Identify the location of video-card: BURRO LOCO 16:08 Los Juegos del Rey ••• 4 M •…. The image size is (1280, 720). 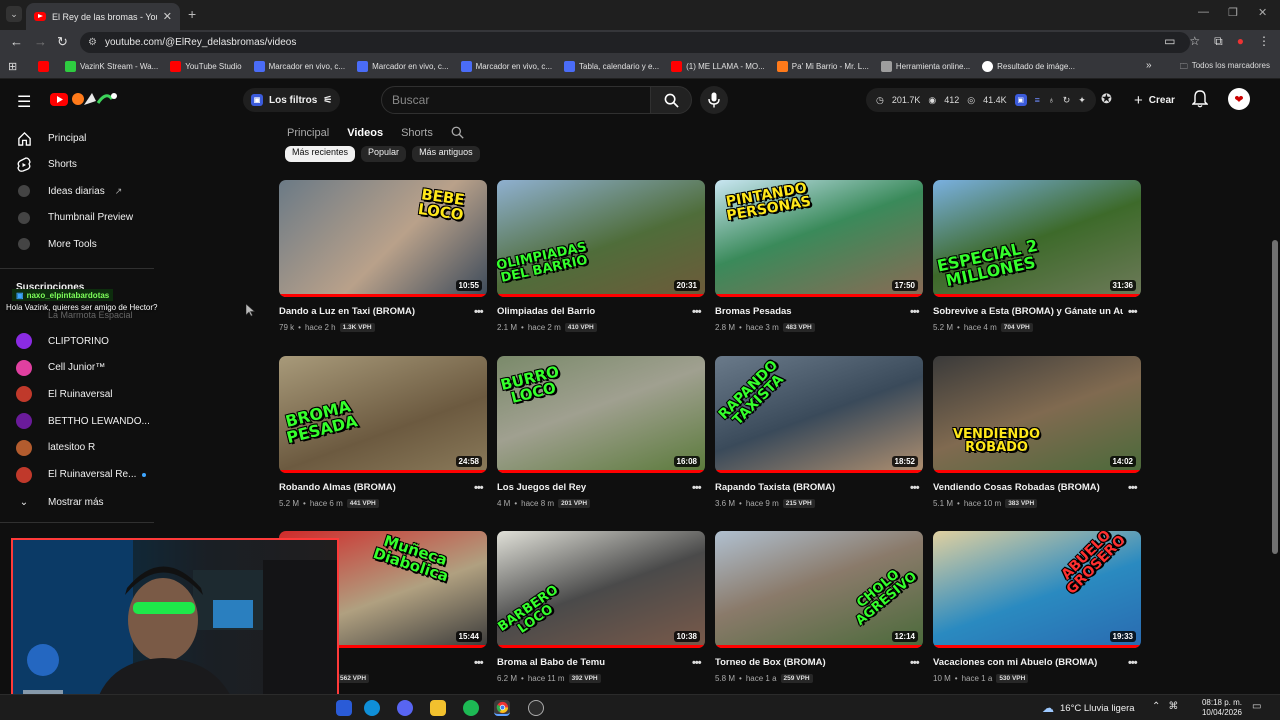
(601, 435).